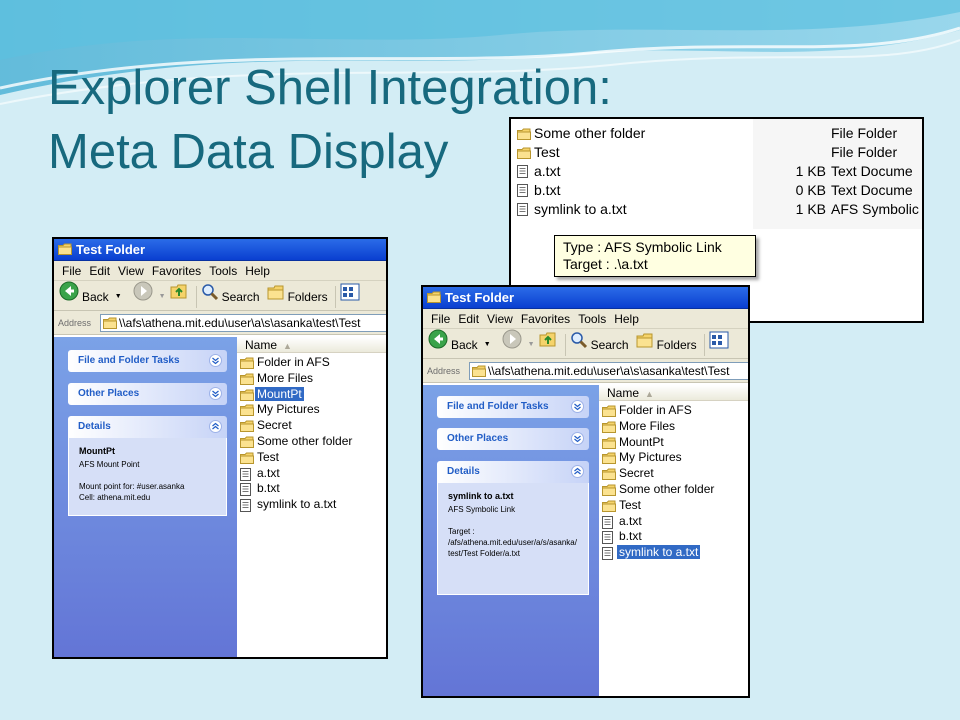 The width and height of the screenshot is (960, 720). I want to click on file-item-name: More Files, so click(647, 425).